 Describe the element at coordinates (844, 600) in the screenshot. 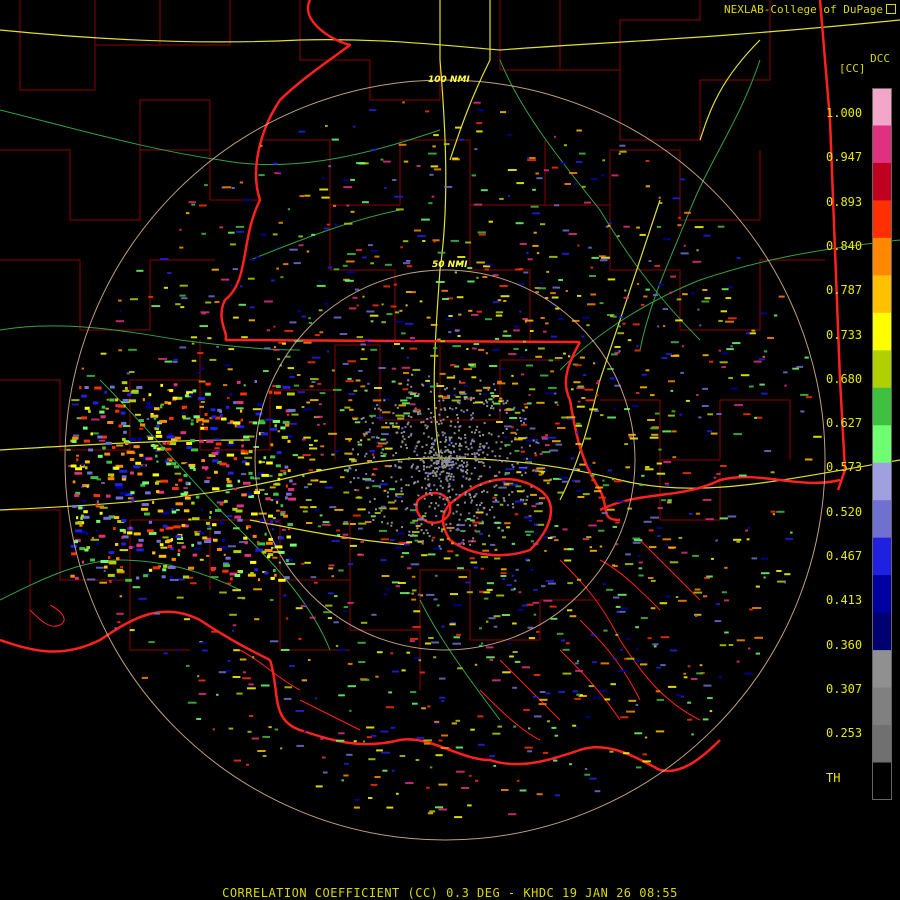

I see `legend-label: 0.413` at that location.